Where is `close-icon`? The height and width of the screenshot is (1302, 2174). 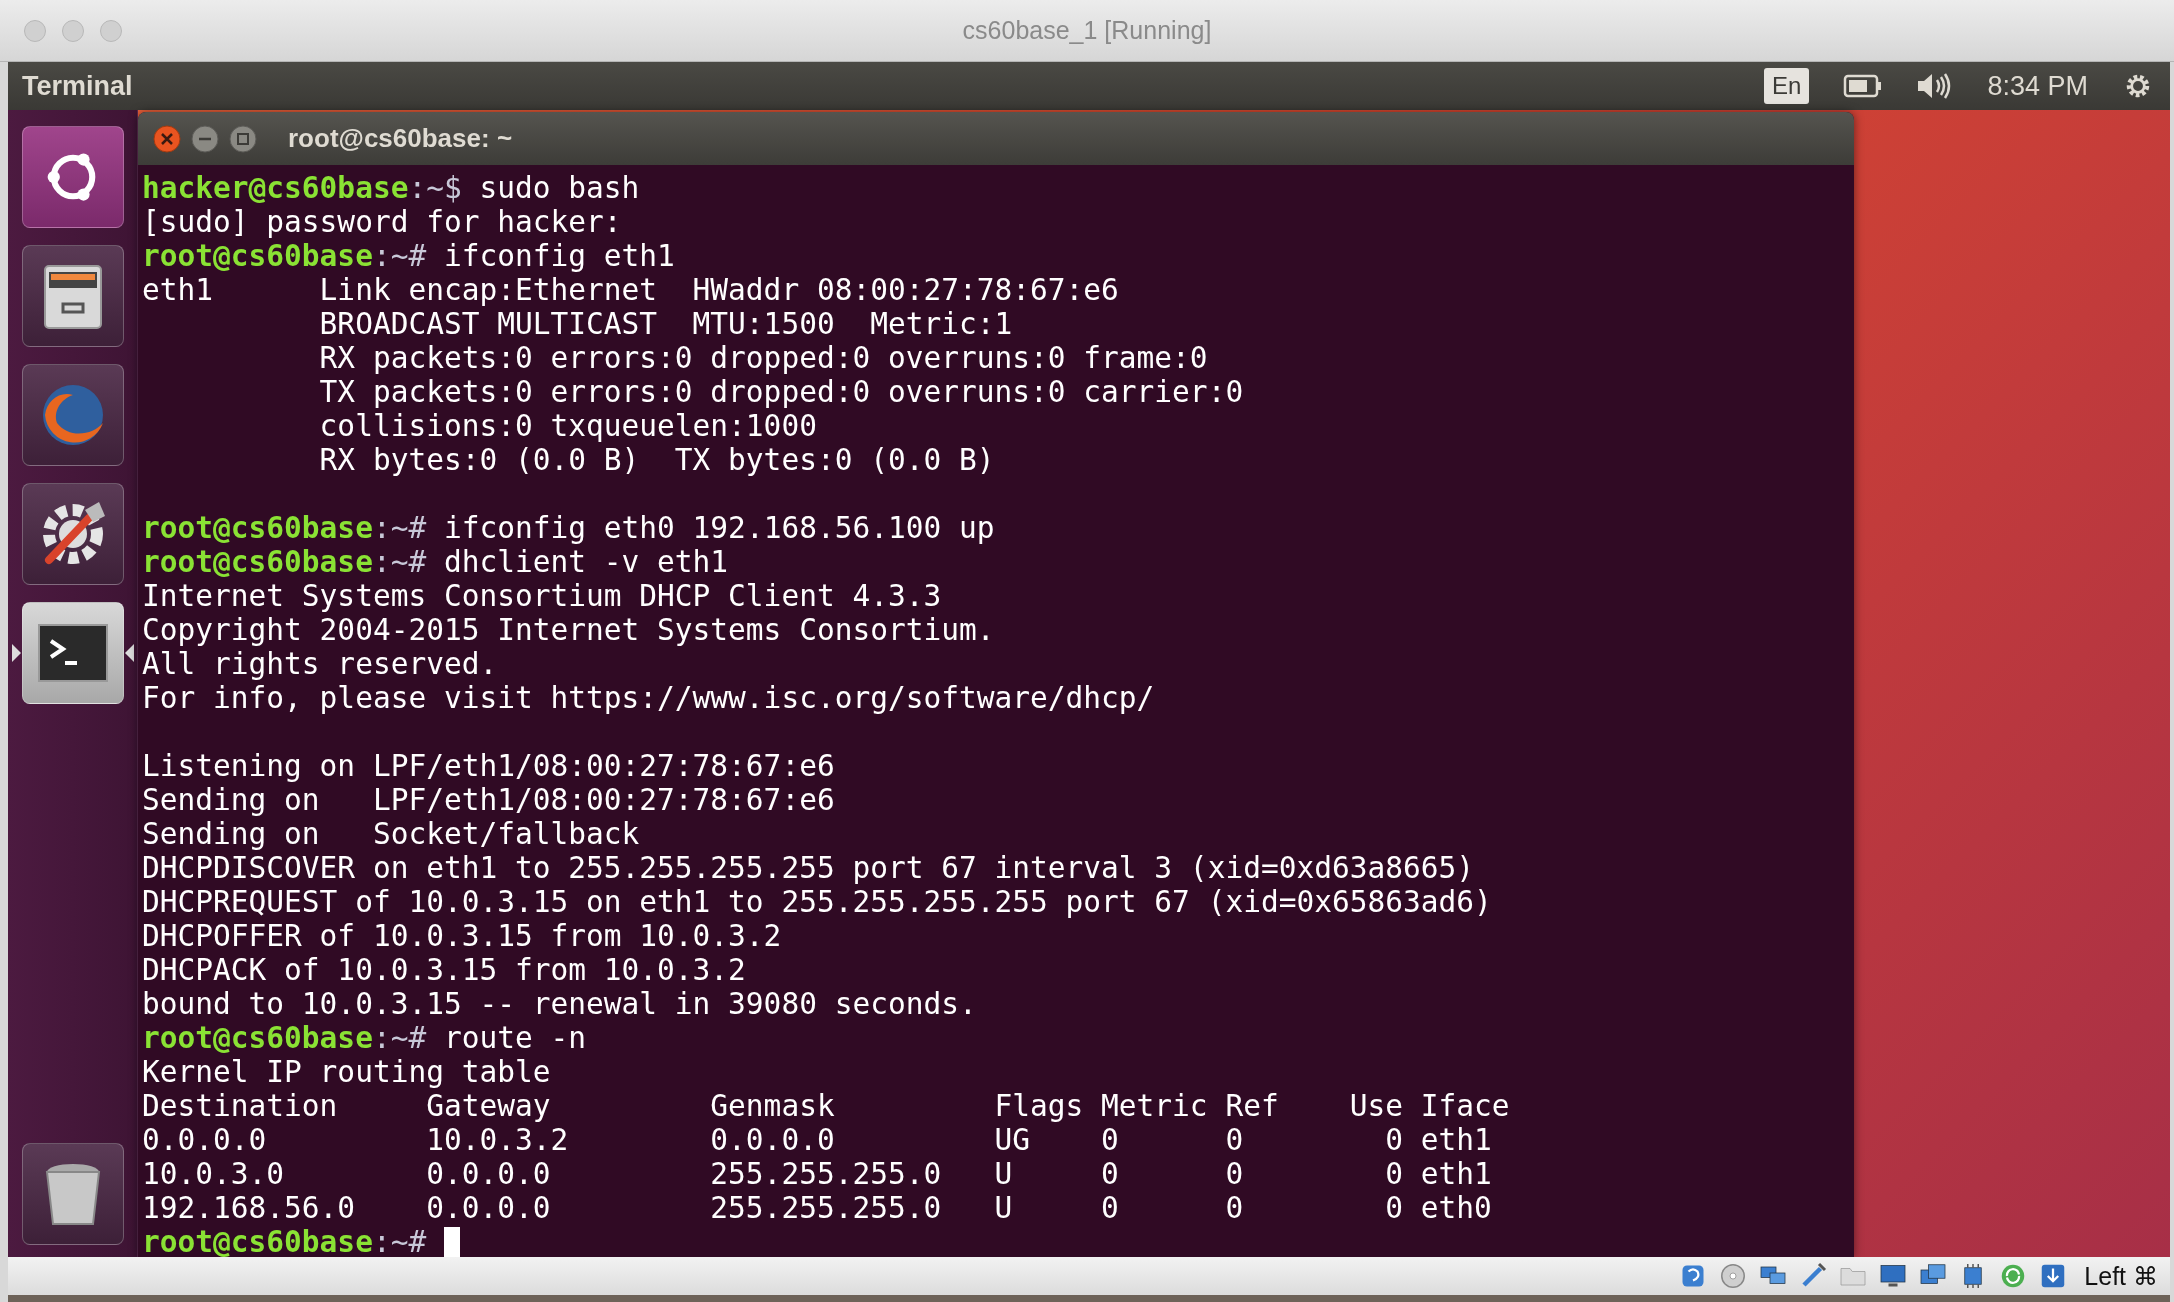 close-icon is located at coordinates (167, 138).